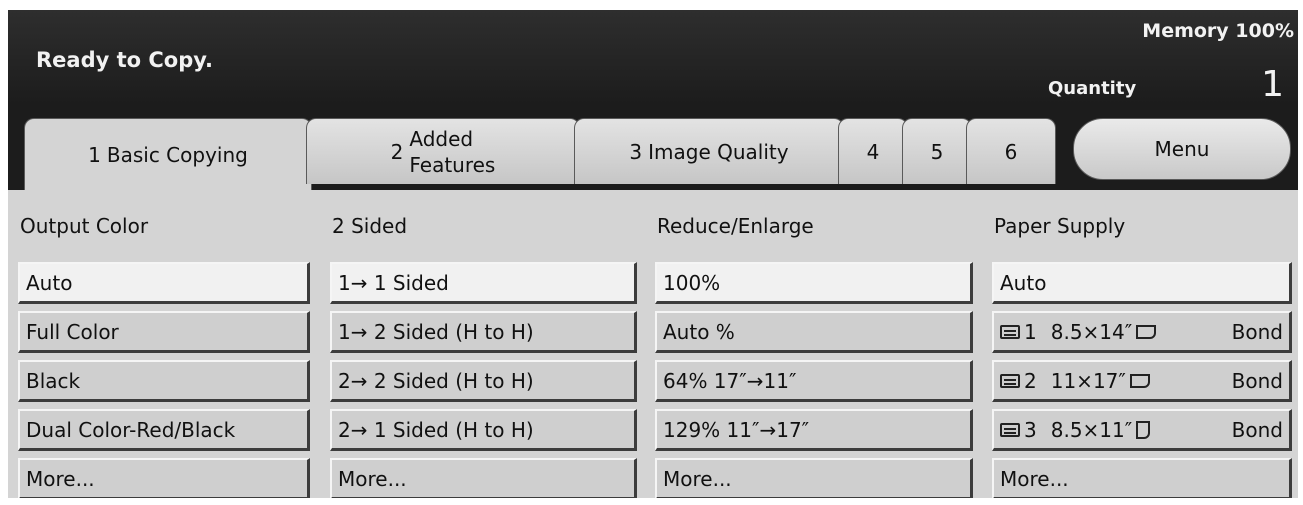  What do you see at coordinates (1030, 380) in the screenshot?
I see `tray-number: 2` at bounding box center [1030, 380].